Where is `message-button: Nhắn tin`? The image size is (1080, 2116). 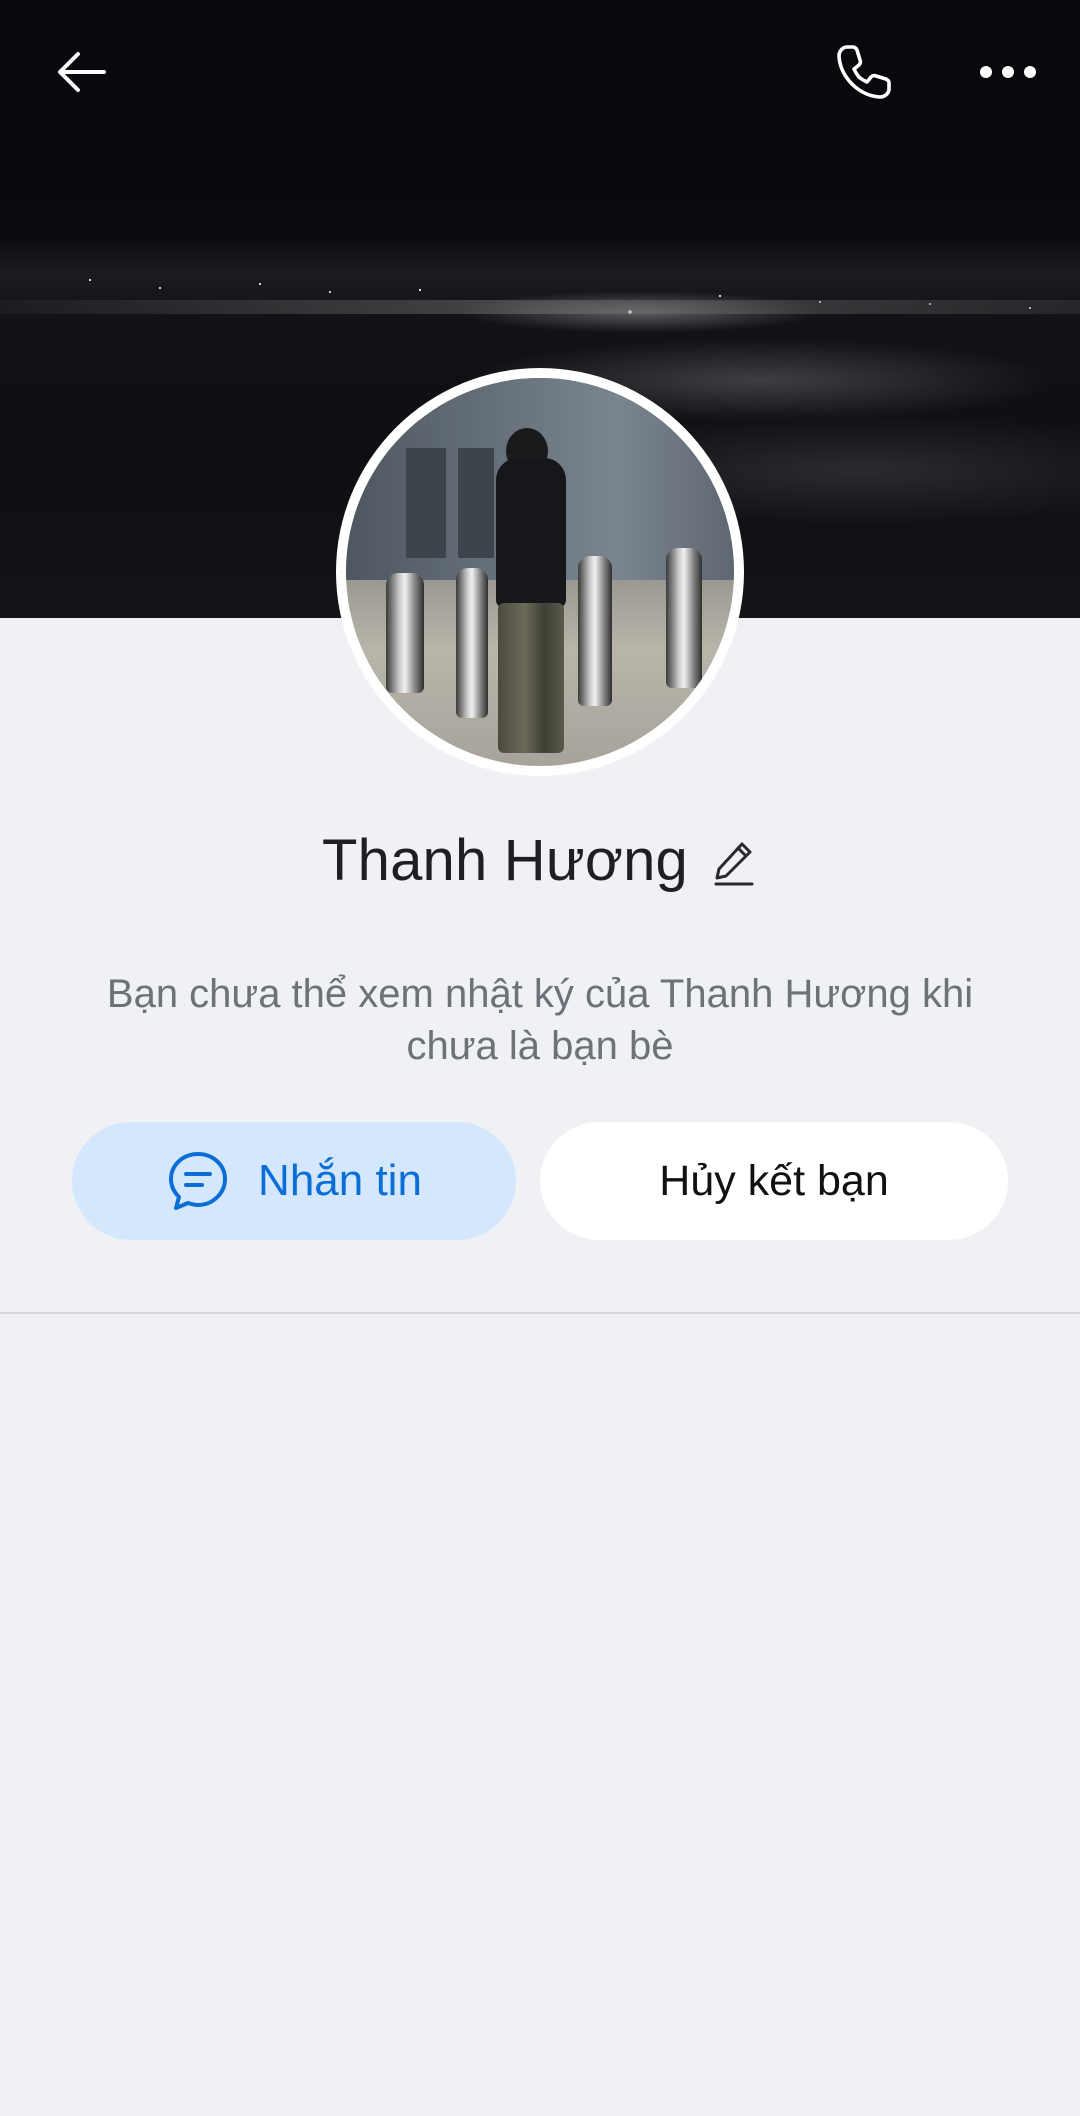 message-button: Nhắn tin is located at coordinates (294, 1181).